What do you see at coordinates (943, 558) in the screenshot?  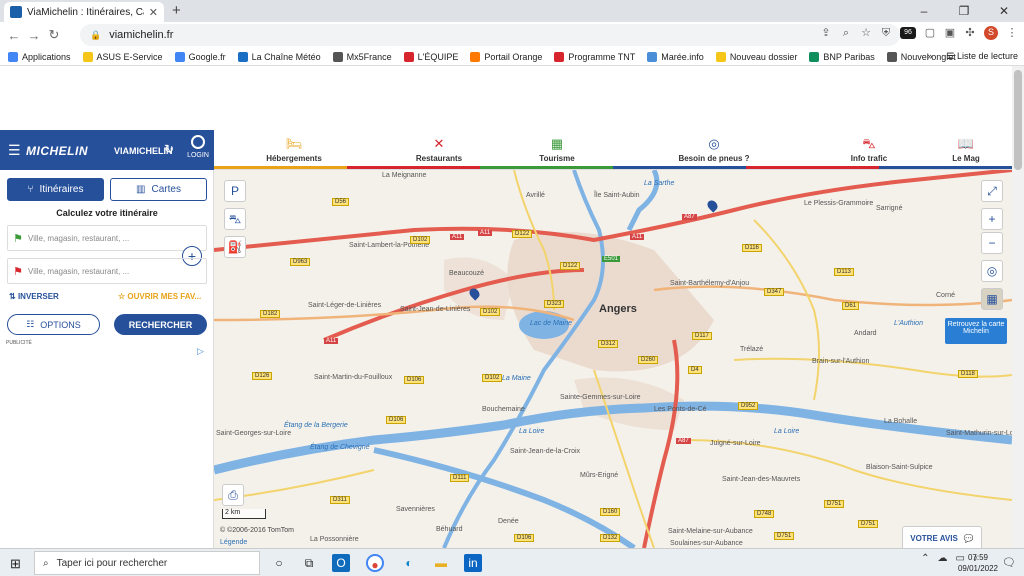 I see `cloud-icon: ☁` at bounding box center [943, 558].